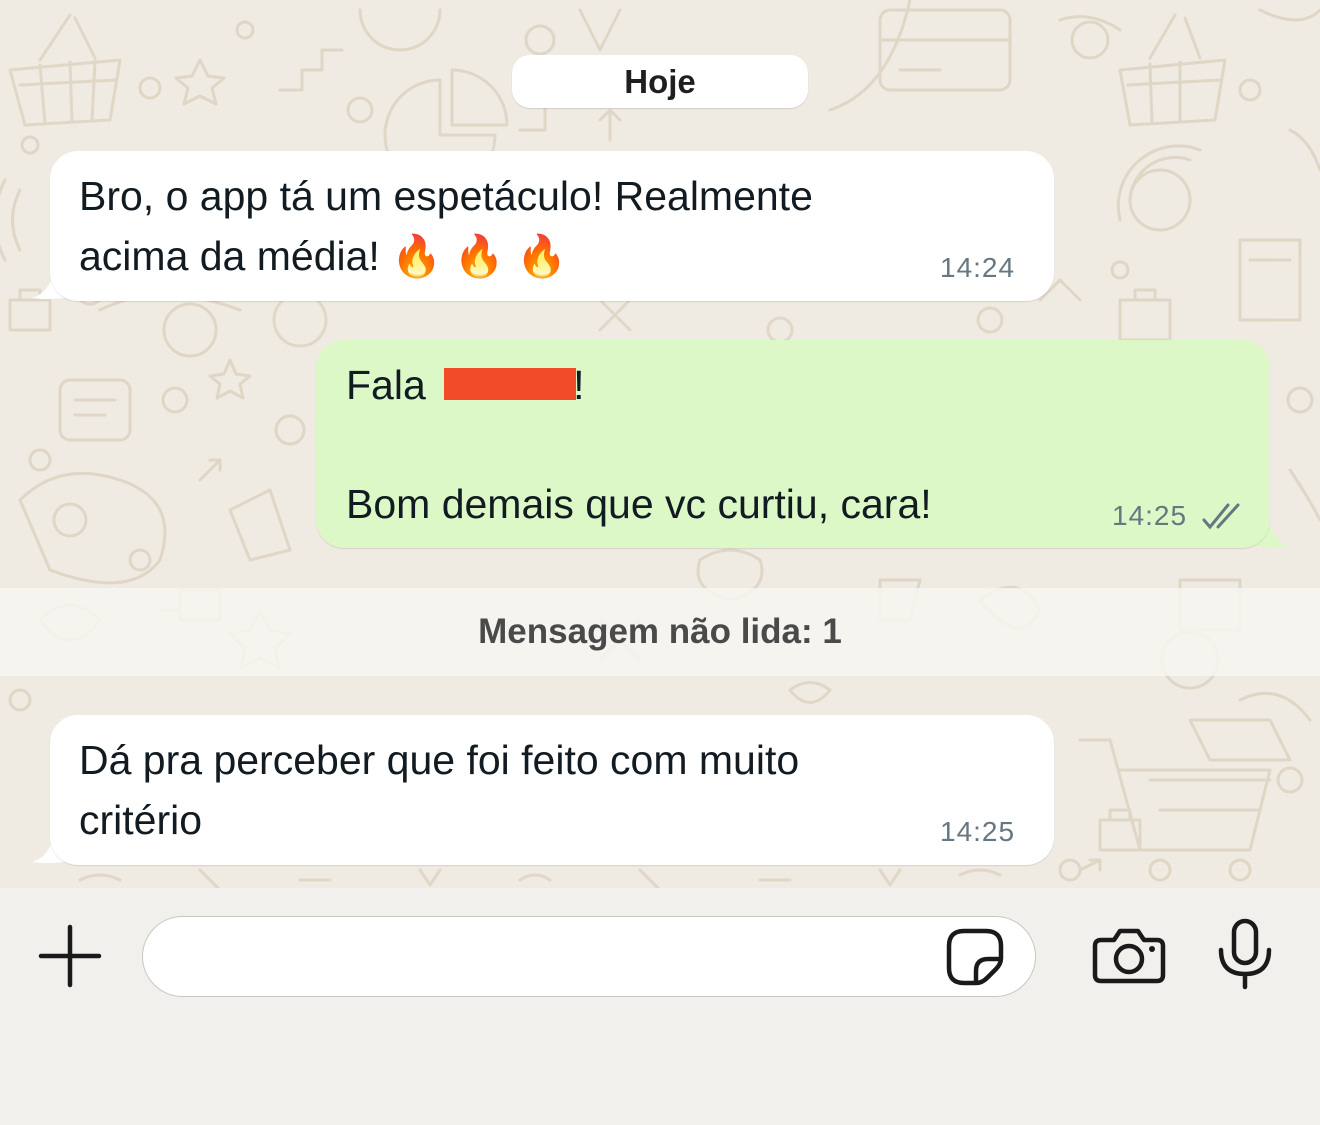 The image size is (1320, 1125). What do you see at coordinates (510, 384) in the screenshot?
I see `redaction-block` at bounding box center [510, 384].